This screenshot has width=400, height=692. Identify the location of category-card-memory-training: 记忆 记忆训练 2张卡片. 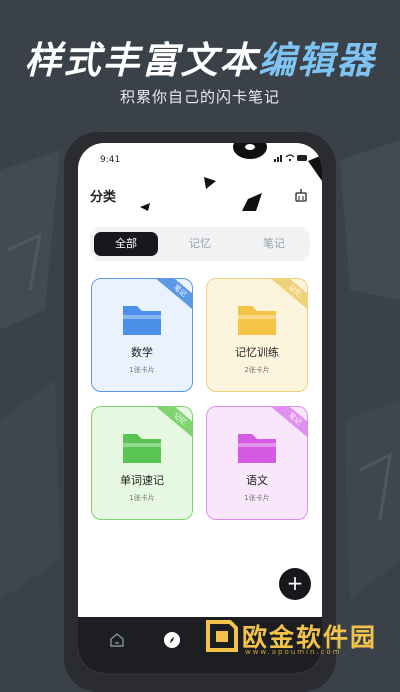
(257, 335).